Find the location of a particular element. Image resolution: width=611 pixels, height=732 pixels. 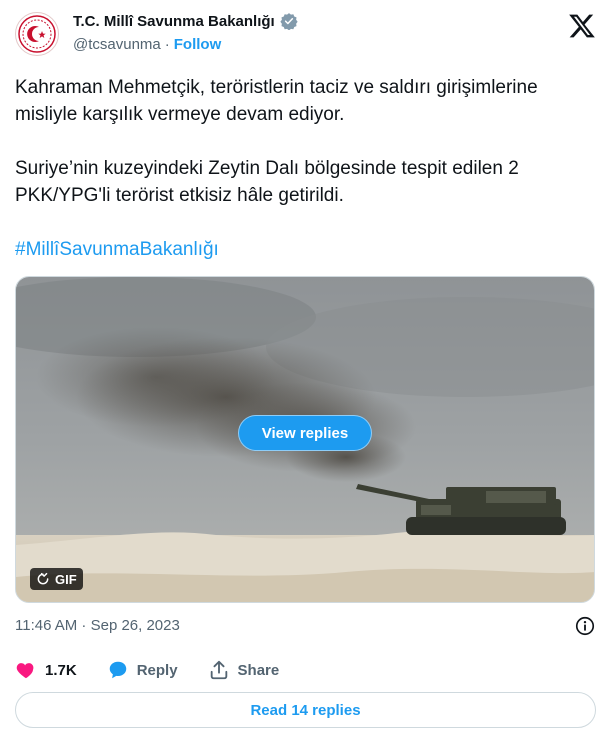

share-button: Share is located at coordinates (244, 670).